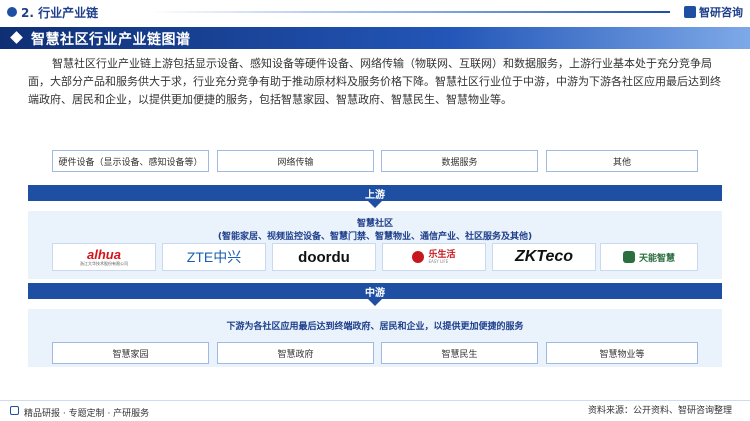 This screenshot has width=750, height=421. What do you see at coordinates (60, 13) in the screenshot?
I see `section-title: 2. 行业产业链` at bounding box center [60, 13].